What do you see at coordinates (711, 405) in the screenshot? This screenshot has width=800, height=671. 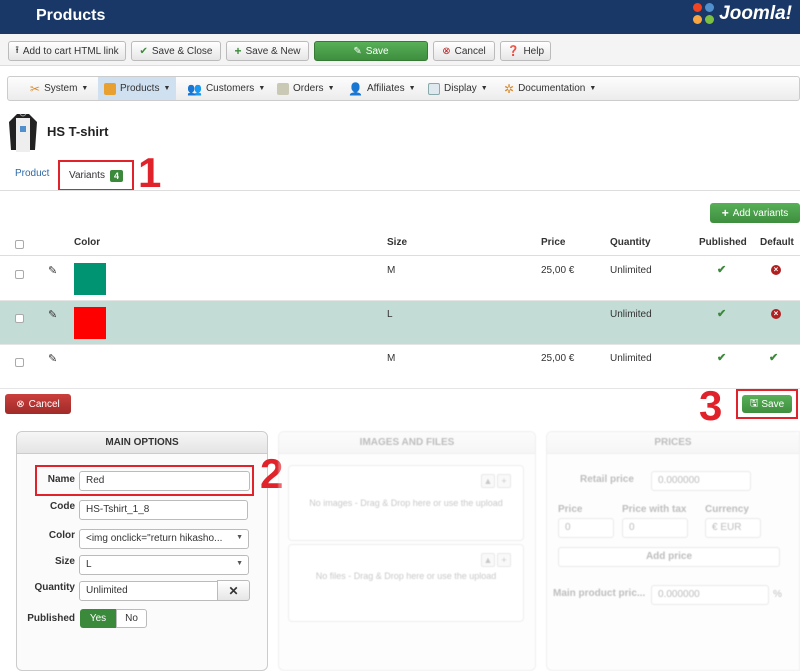 I see `annotation-3: 3` at bounding box center [711, 405].